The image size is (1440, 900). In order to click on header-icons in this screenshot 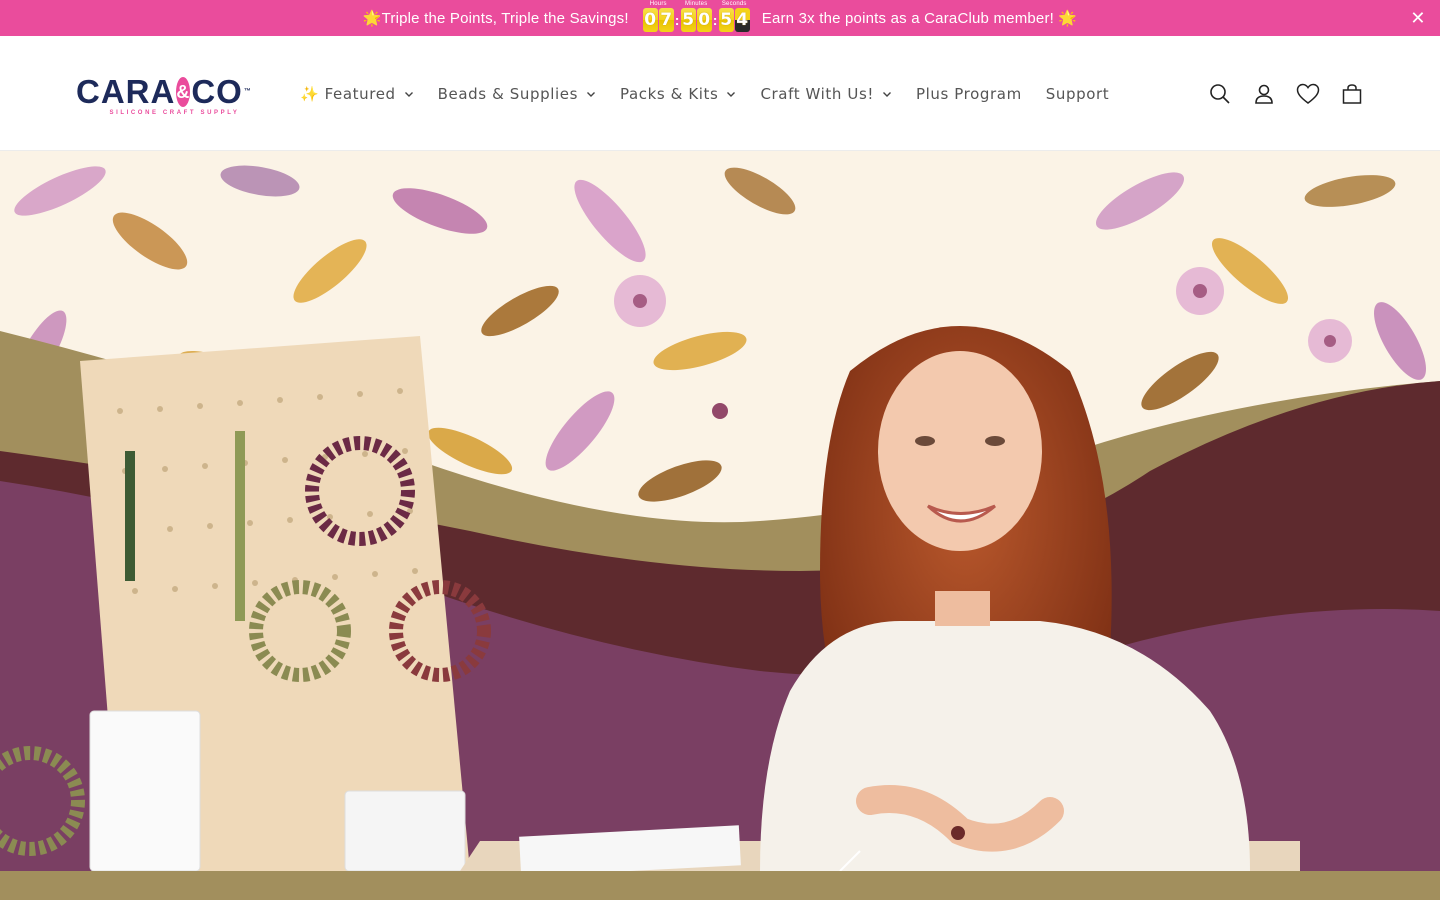, I will do `click(1286, 93)`.